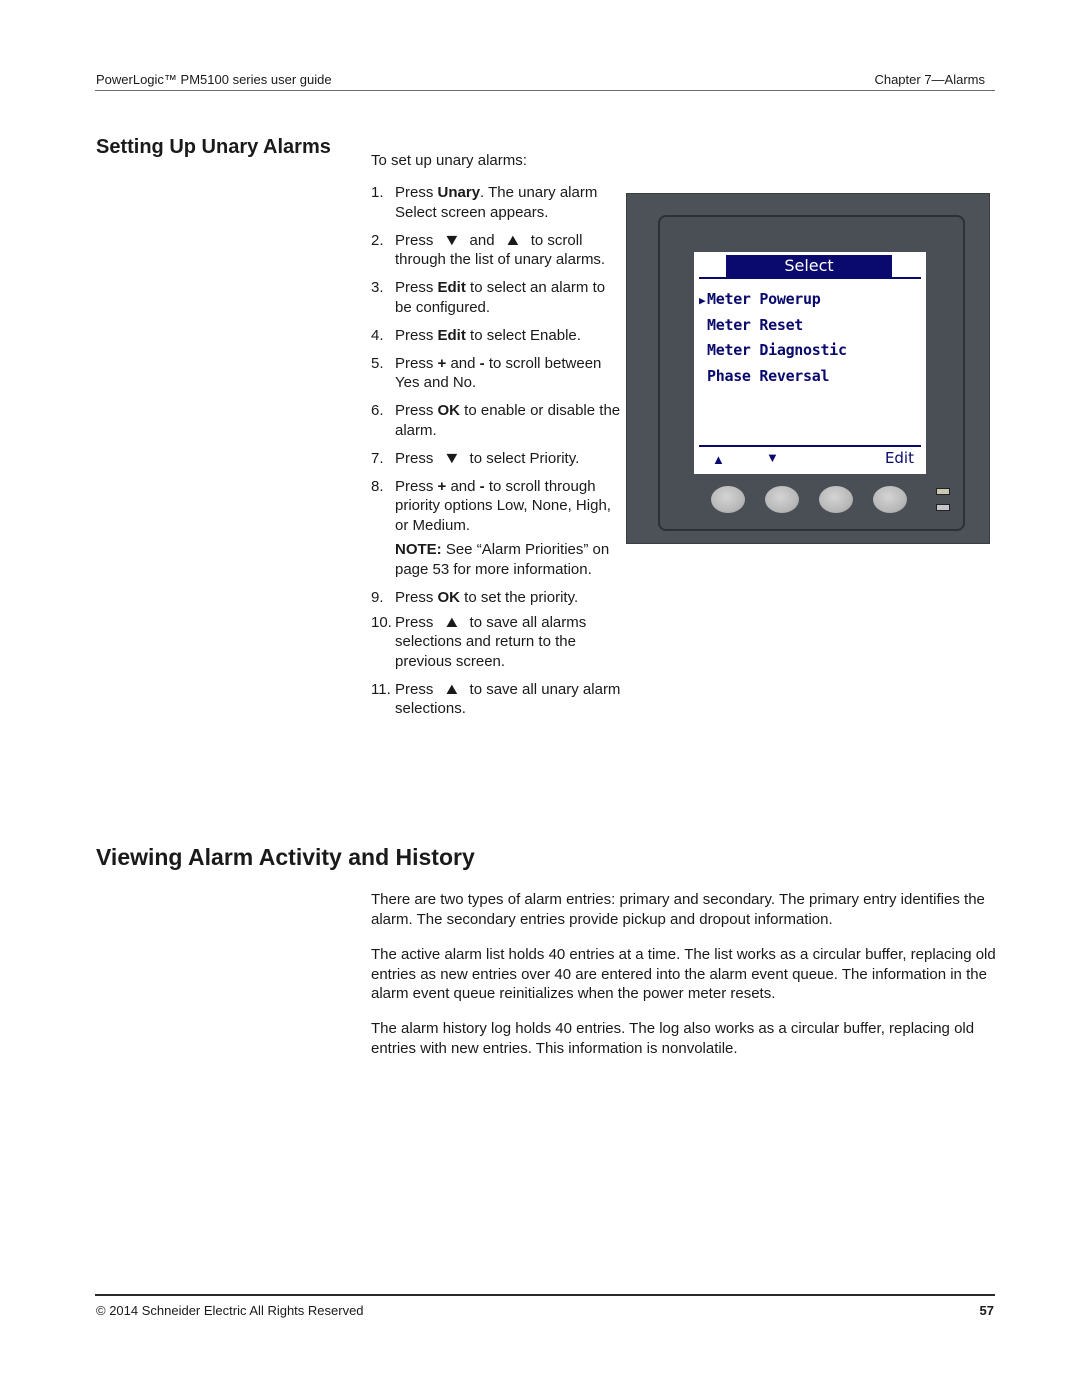 This screenshot has height=1397, width=1080. Describe the element at coordinates (810, 278) in the screenshot. I see `screen-divider-top` at that location.